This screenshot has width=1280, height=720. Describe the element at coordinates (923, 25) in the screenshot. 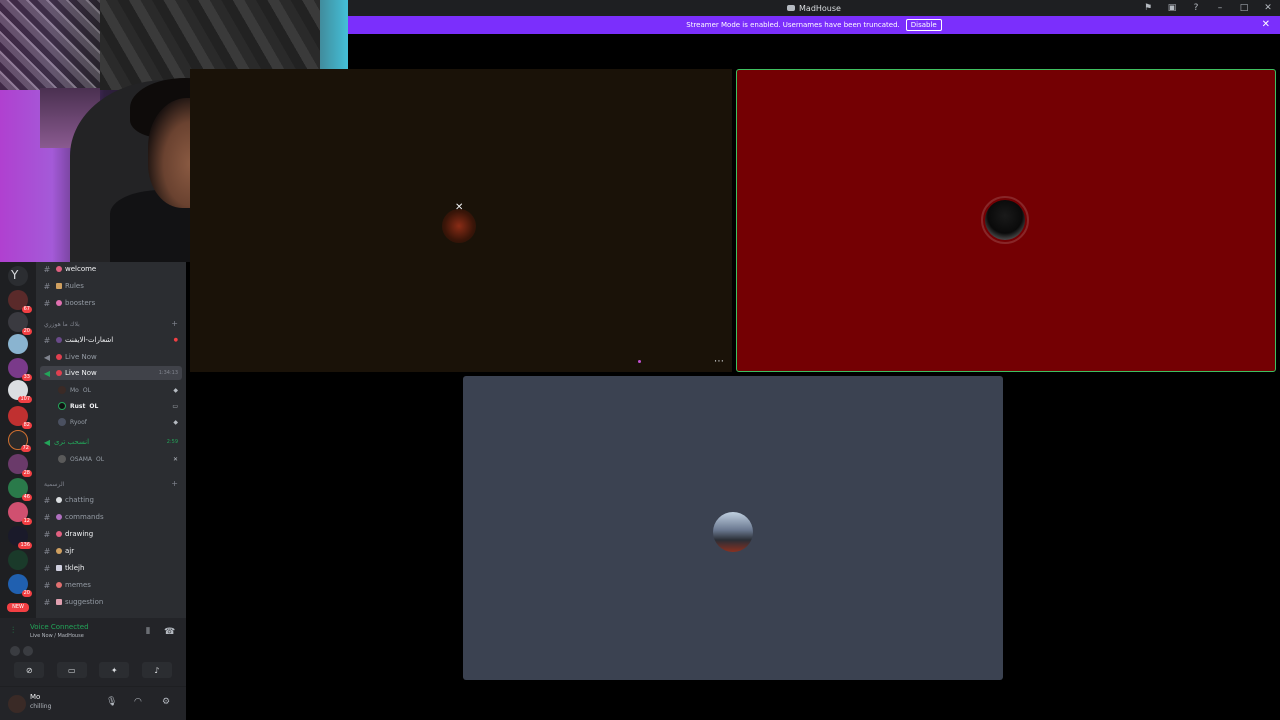

I see `disable-streamer-button: Disable` at that location.